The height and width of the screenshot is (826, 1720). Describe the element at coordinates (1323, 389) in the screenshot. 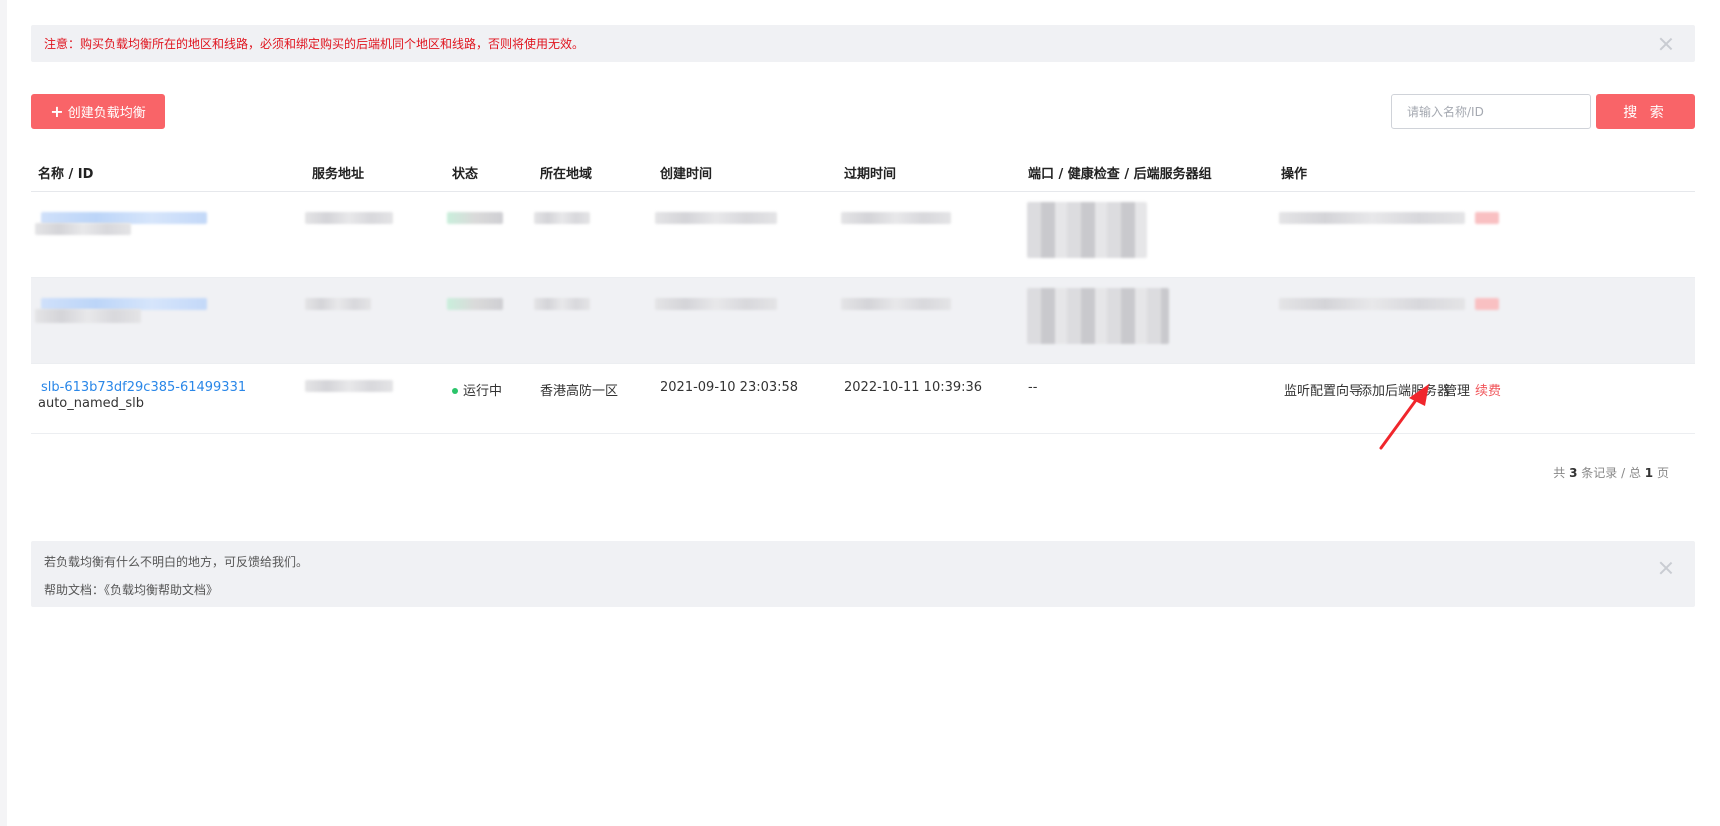

I see `listen-wizard-link: 监听配置向导` at that location.